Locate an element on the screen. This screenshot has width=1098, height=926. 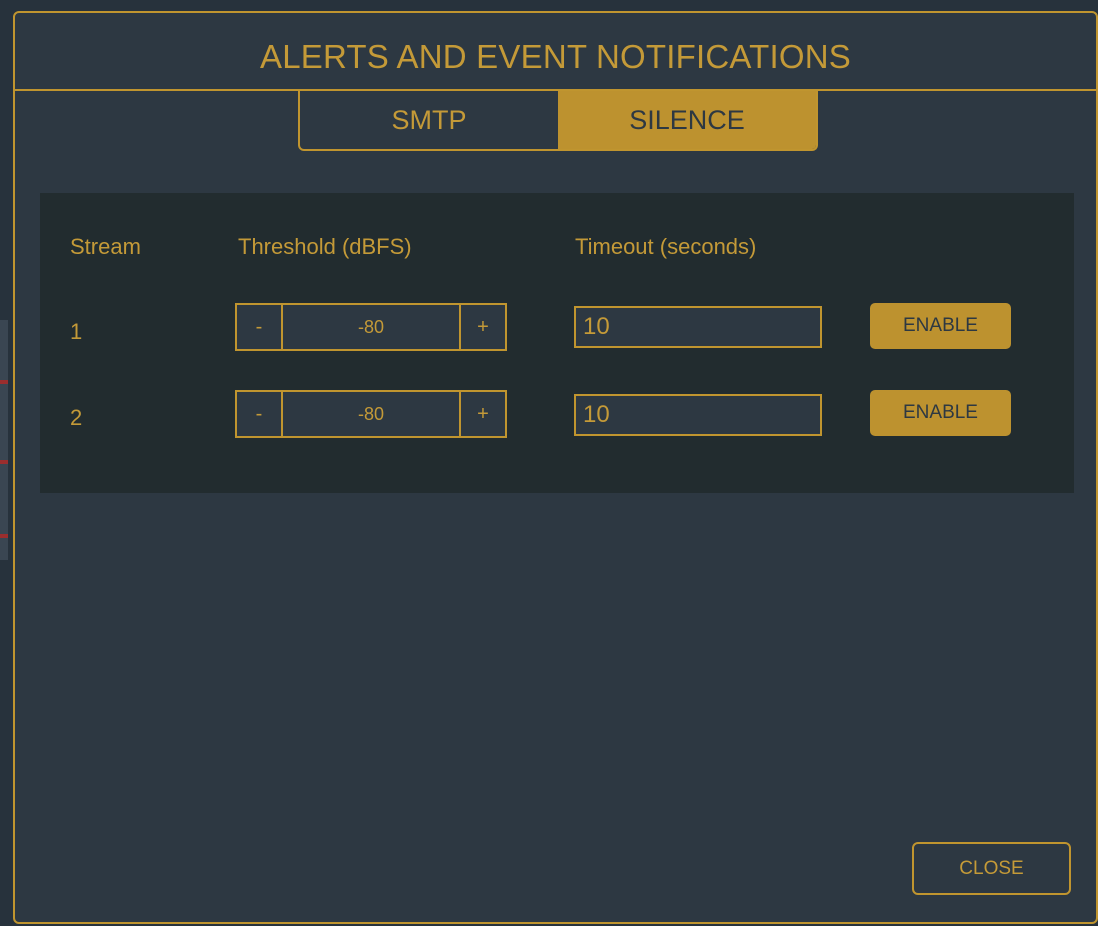
threshold-decrement-button-1: - is located at coordinates (260, 327).